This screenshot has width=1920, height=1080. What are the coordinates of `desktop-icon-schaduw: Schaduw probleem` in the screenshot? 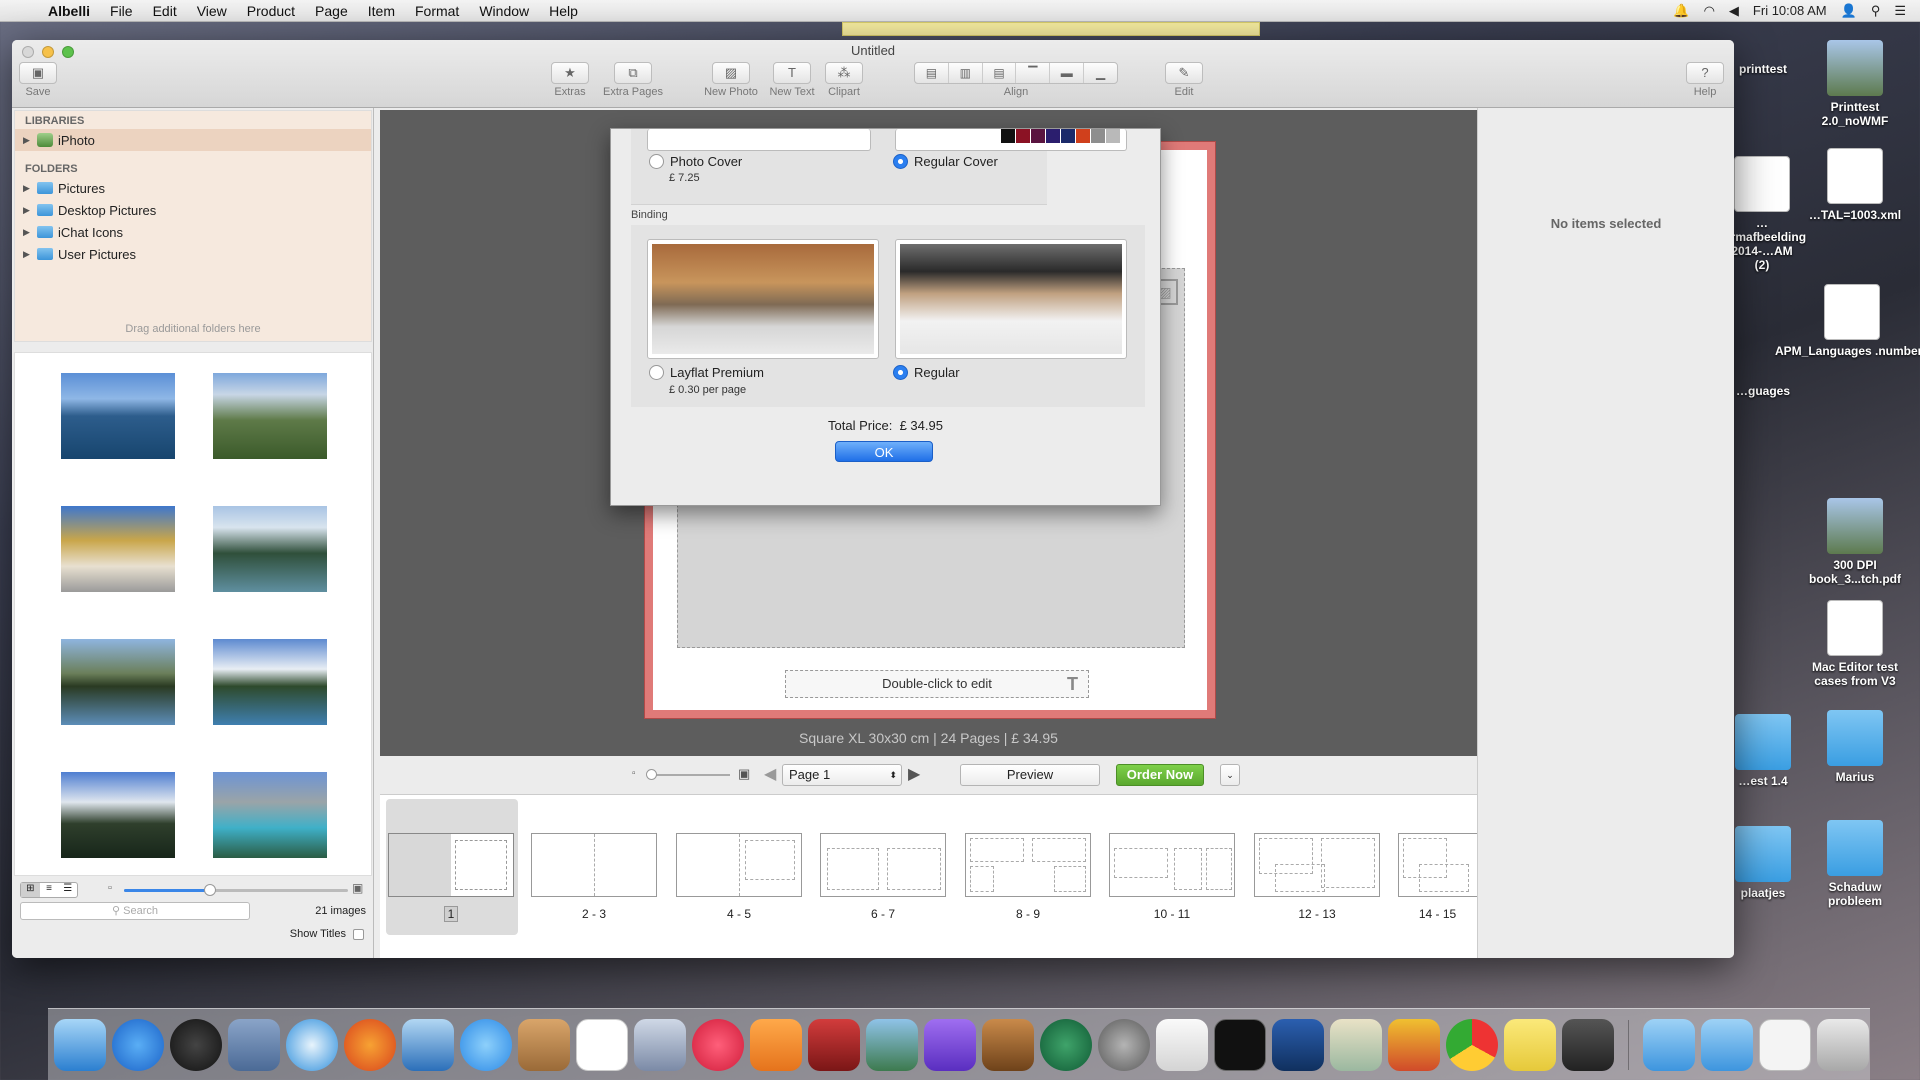 It's located at (1855, 864).